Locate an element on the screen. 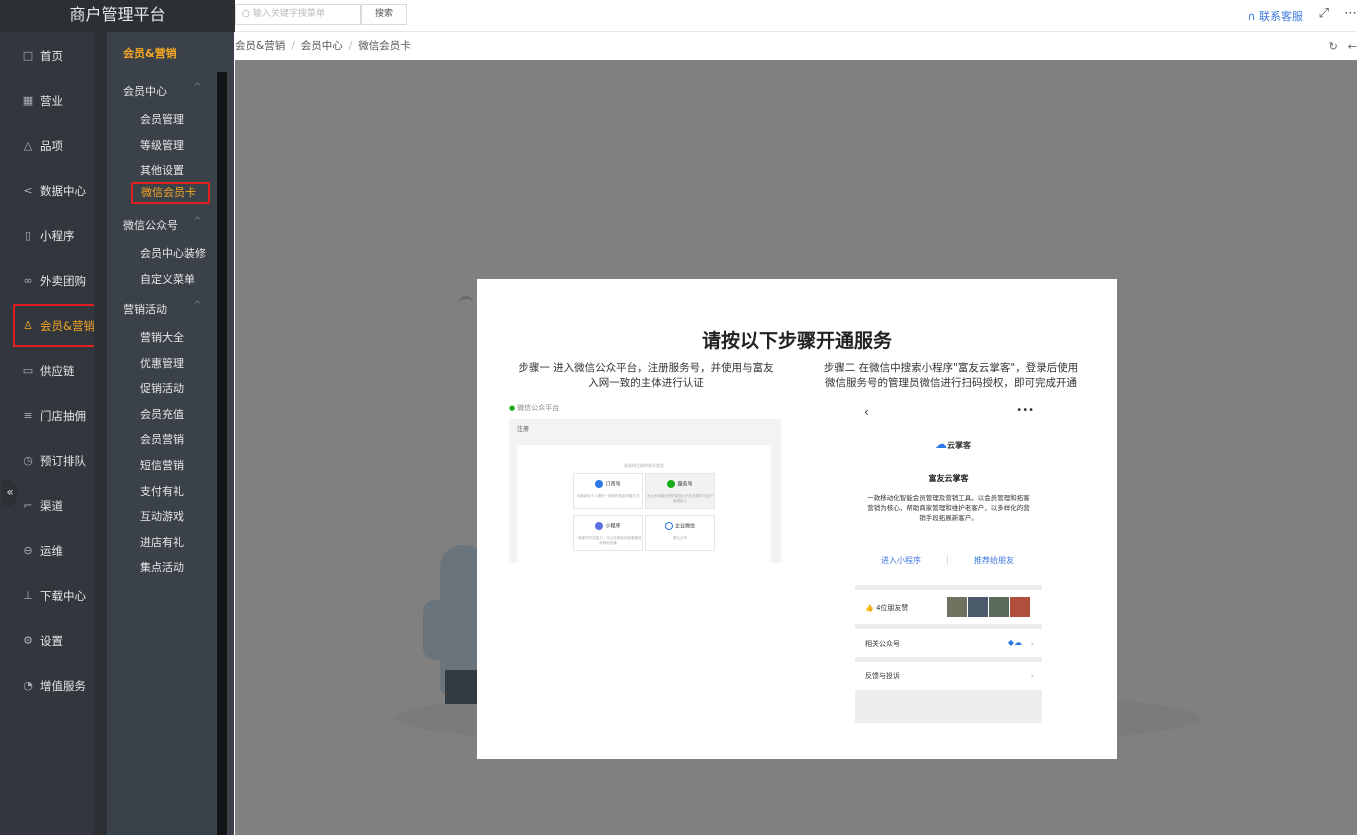 The height and width of the screenshot is (835, 1357). phone-footer is located at coordinates (948, 706).